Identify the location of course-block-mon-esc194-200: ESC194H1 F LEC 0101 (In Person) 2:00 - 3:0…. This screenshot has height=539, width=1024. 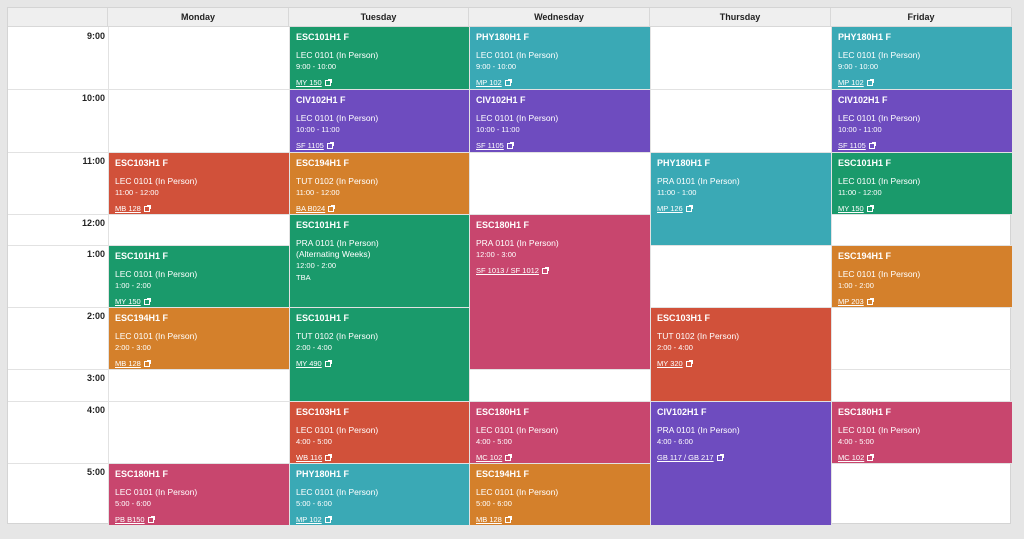
(199, 338).